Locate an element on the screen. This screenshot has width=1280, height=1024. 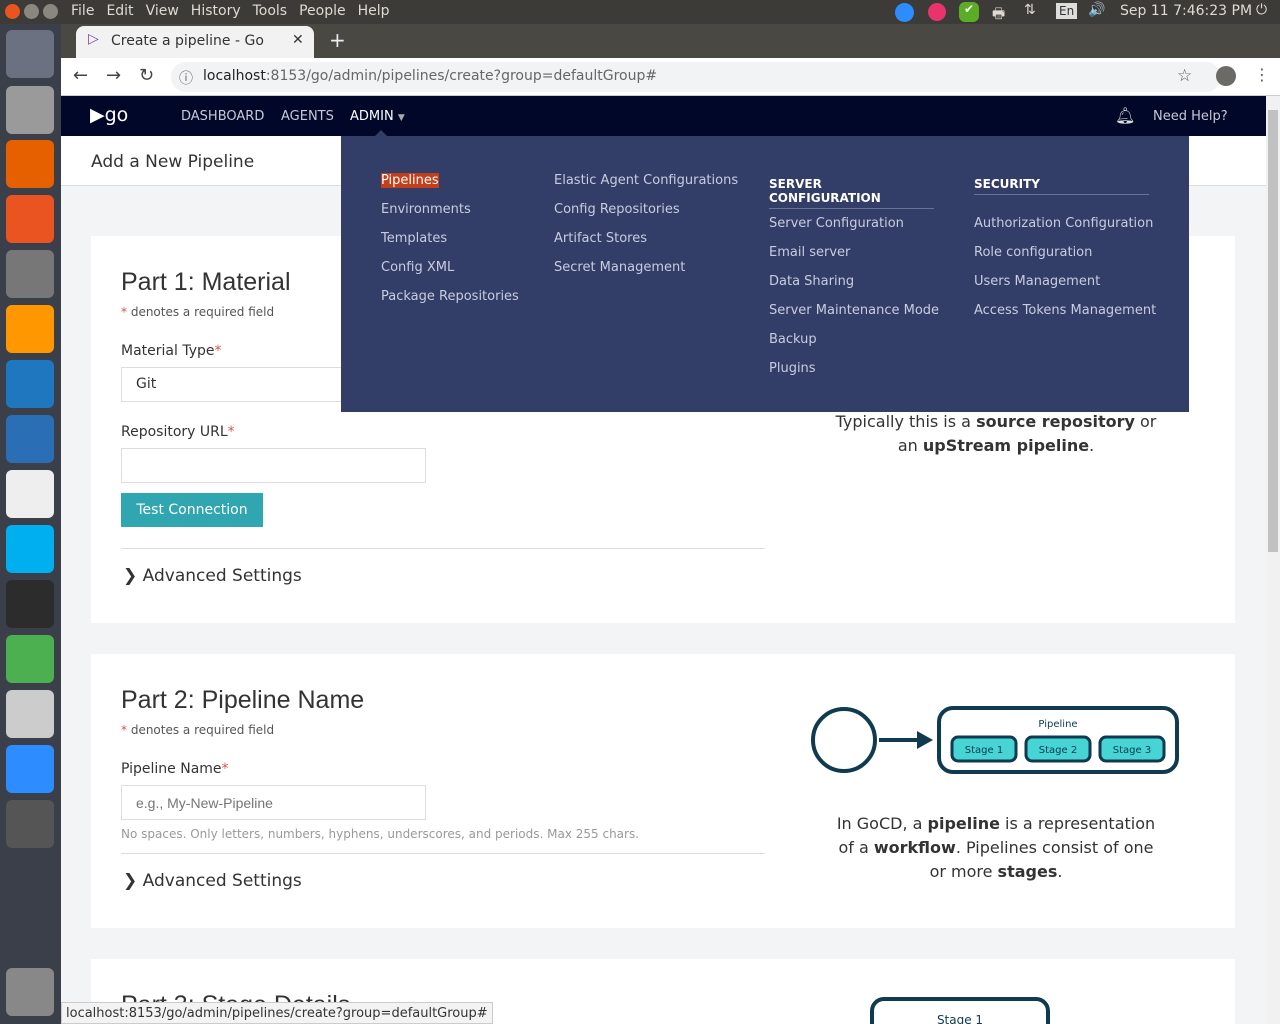
menu-item-authorization-configuration: Authorization Configuration is located at coordinates (1063, 223).